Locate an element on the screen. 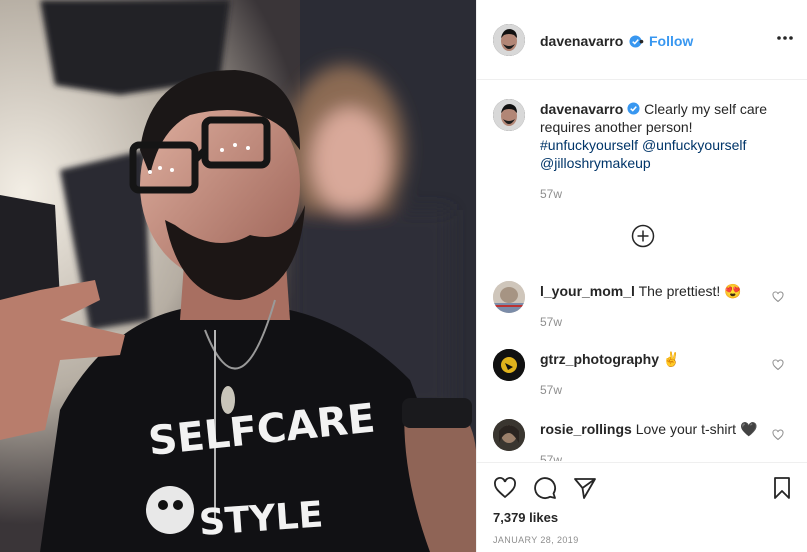 The height and width of the screenshot is (552, 807). load-more-comments-icon is located at coordinates (643, 236).